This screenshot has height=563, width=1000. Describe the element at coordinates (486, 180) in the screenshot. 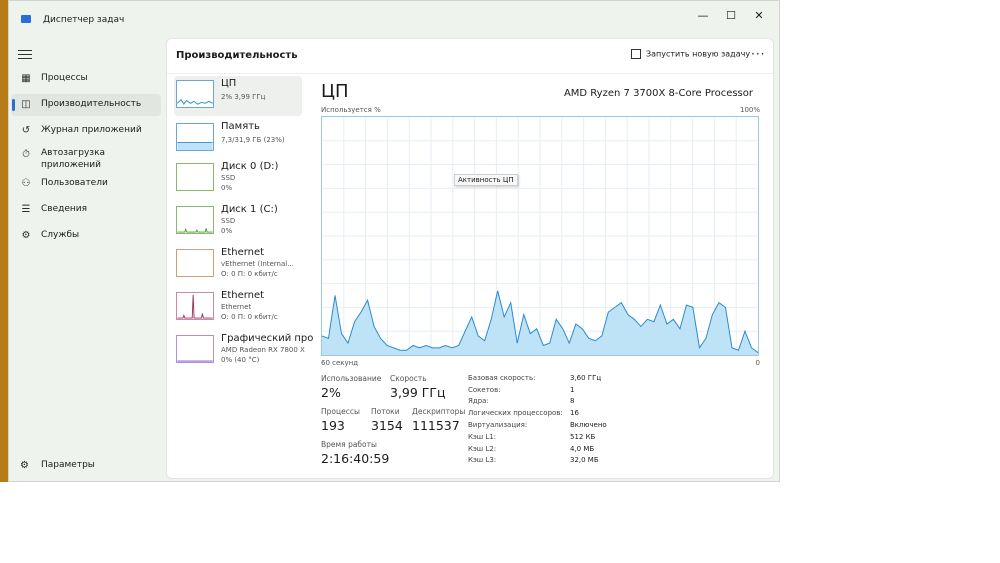

I see `cpu-activity-tooltip: Активность ЦП` at that location.